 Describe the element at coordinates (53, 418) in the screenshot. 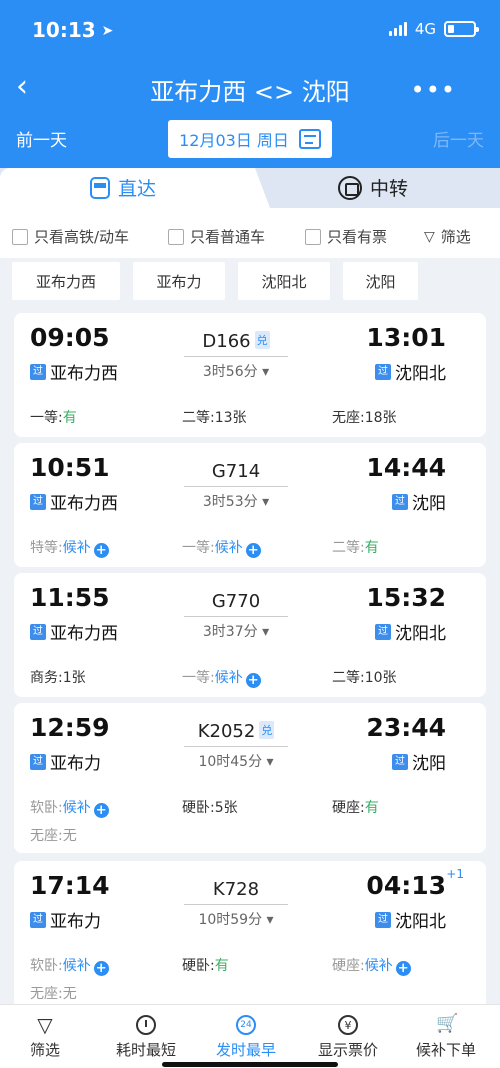

I see `seat-info: 一等:有` at that location.